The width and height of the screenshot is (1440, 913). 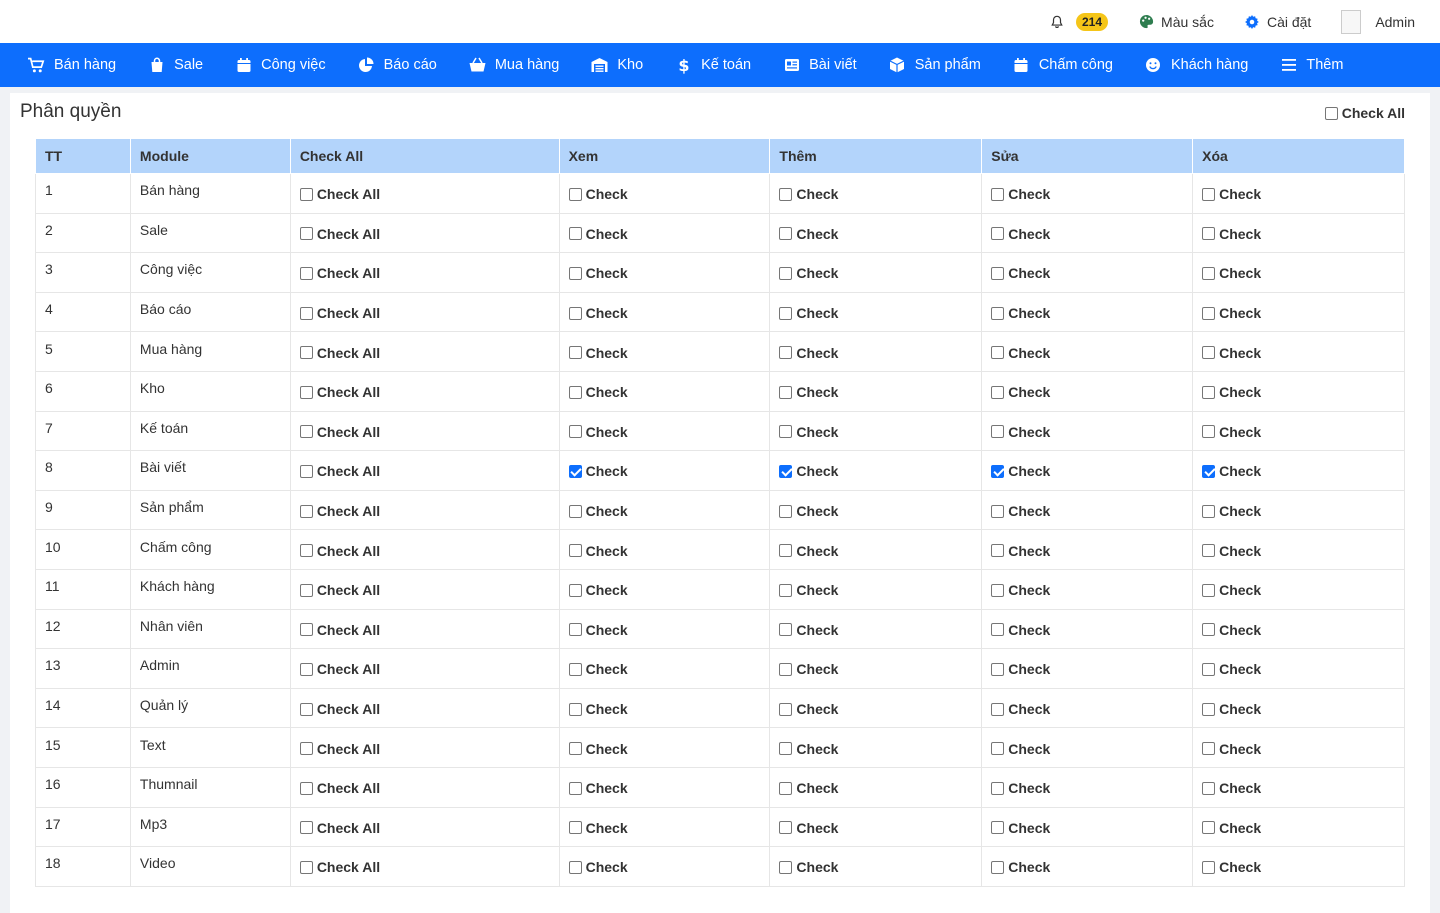 What do you see at coordinates (1378, 21) in the screenshot?
I see `user-menu: Admin` at bounding box center [1378, 21].